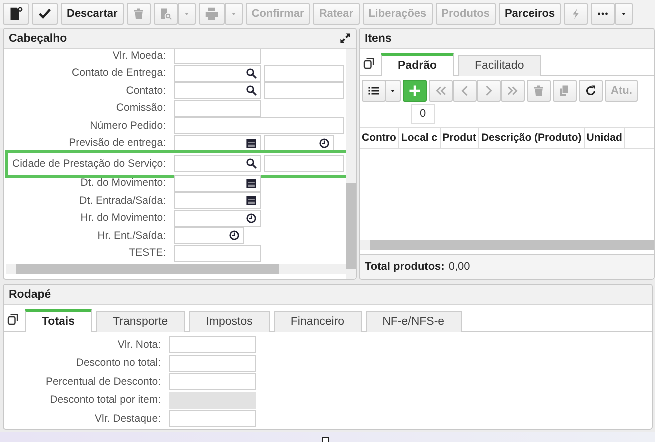 Image resolution: width=655 pixels, height=442 pixels. I want to click on field-label: Desconto no total:, so click(118, 363).